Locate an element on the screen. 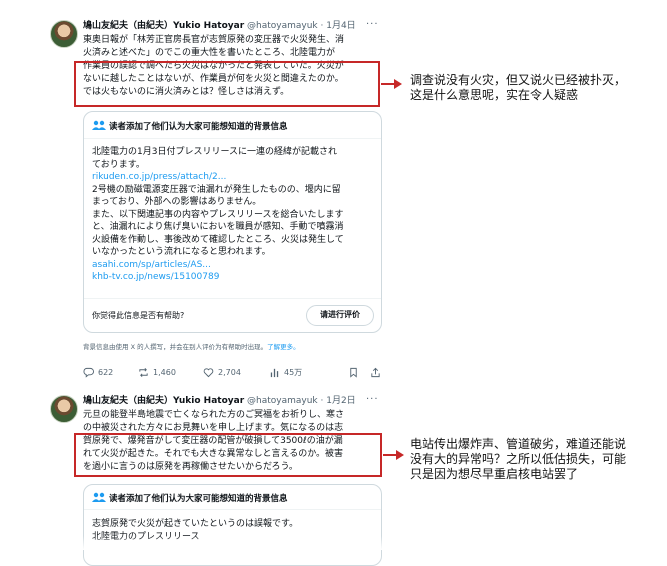 This screenshot has width=667, height=566. note-line: ております。 is located at coordinates (118, 164).